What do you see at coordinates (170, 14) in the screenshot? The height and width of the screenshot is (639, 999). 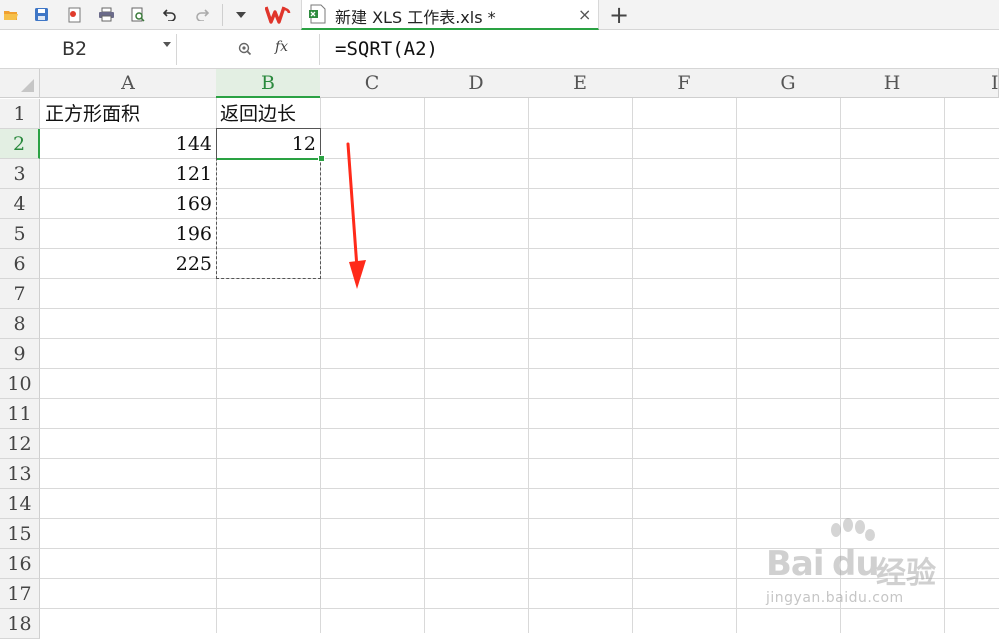 I see `undo-icon` at bounding box center [170, 14].